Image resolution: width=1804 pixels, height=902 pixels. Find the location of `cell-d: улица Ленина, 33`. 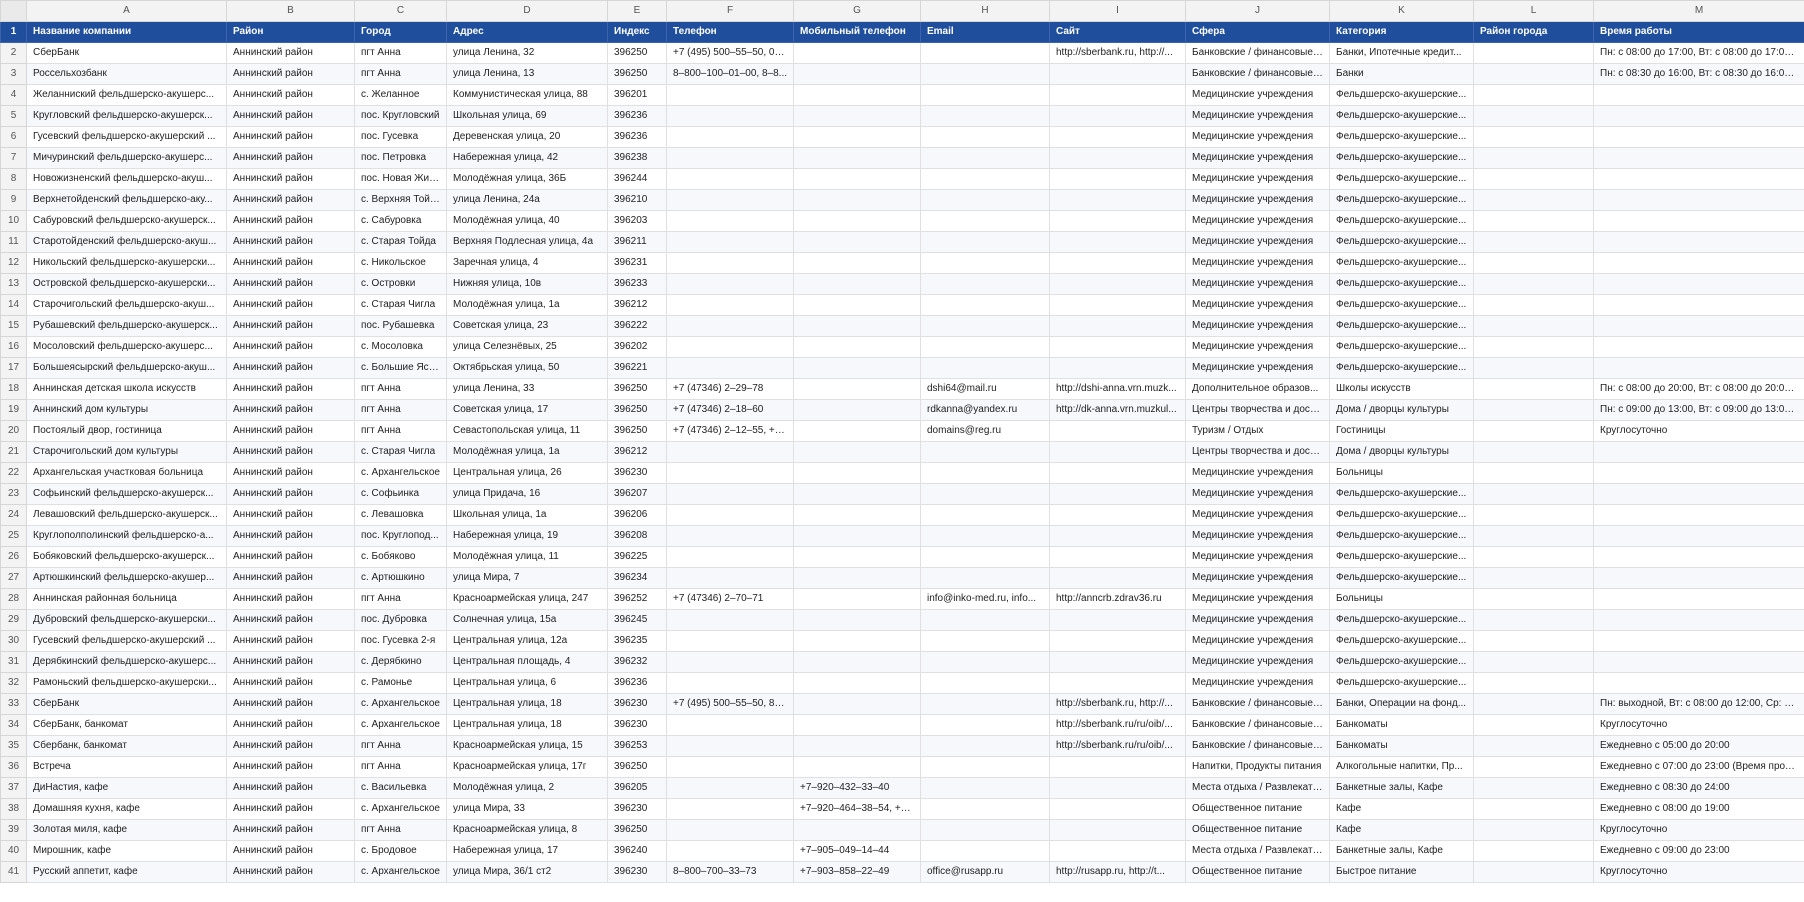

cell-d: улица Ленина, 33 is located at coordinates (527, 389).